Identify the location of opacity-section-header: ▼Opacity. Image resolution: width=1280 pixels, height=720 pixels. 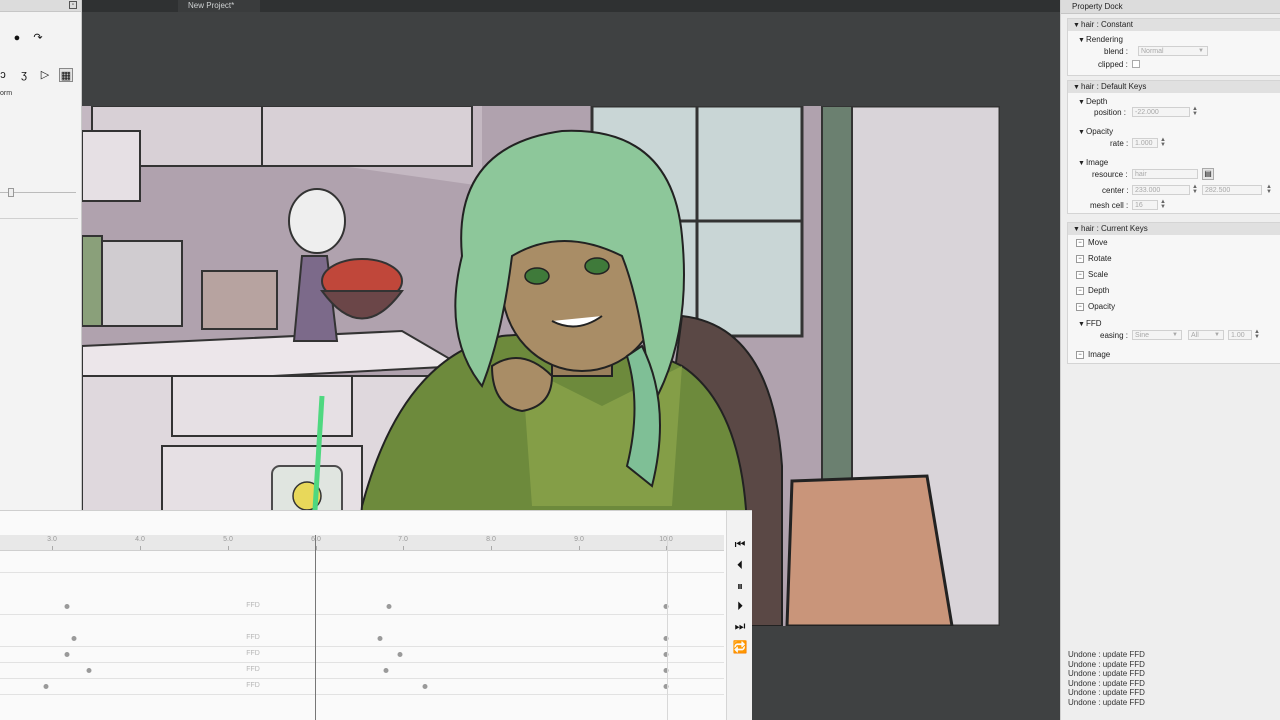
(1095, 132).